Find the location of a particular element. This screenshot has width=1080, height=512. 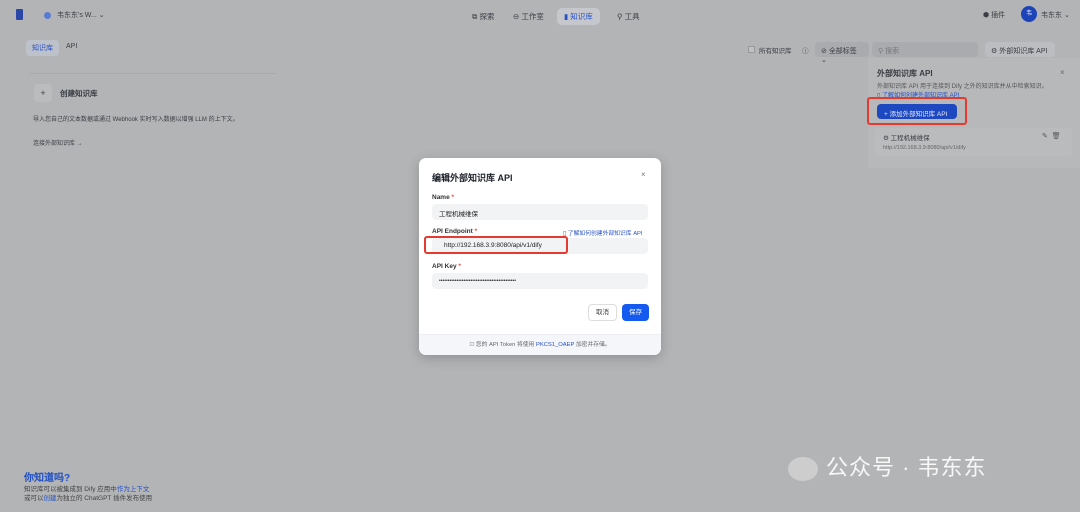

external-api-button: ⚙ 外部知识库 API is located at coordinates (1020, 49).